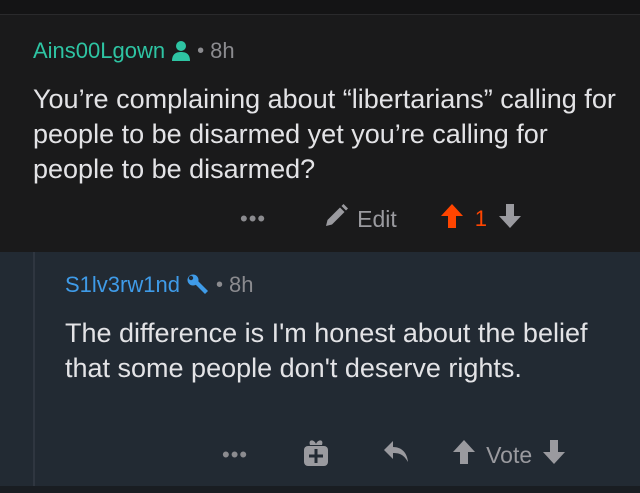 This screenshot has width=640, height=493. I want to click on edit-button: Edit, so click(360, 219).